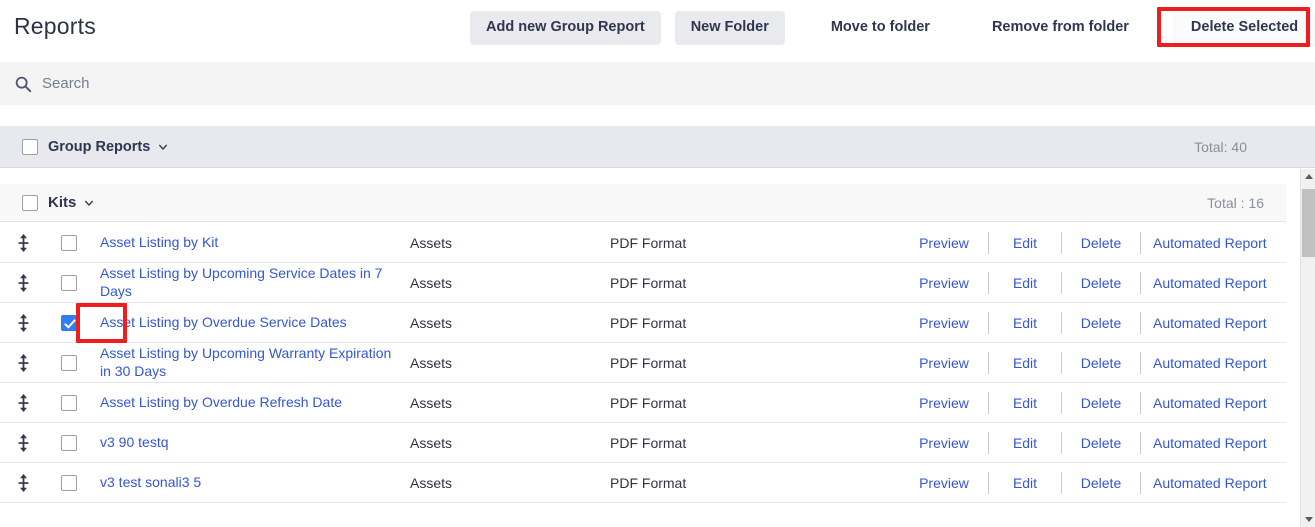 The width and height of the screenshot is (1315, 527). Describe the element at coordinates (23, 84) in the screenshot. I see `search-icon` at that location.